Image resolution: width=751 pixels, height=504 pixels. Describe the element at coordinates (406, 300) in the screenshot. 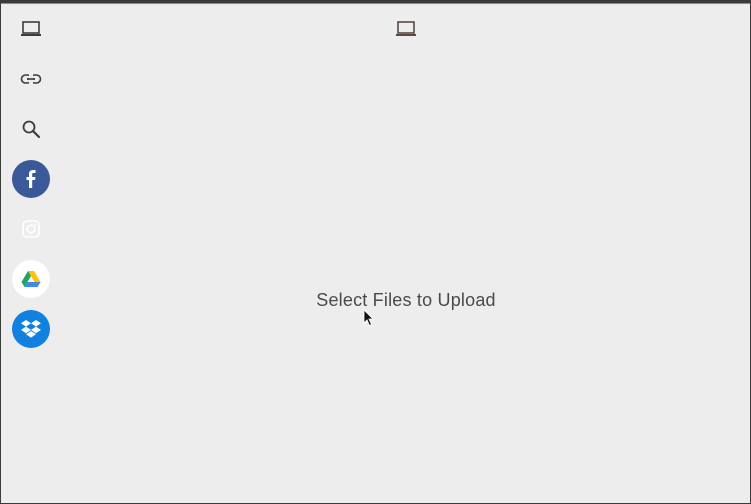

I see `select-files-button: Select Files to Upload` at that location.